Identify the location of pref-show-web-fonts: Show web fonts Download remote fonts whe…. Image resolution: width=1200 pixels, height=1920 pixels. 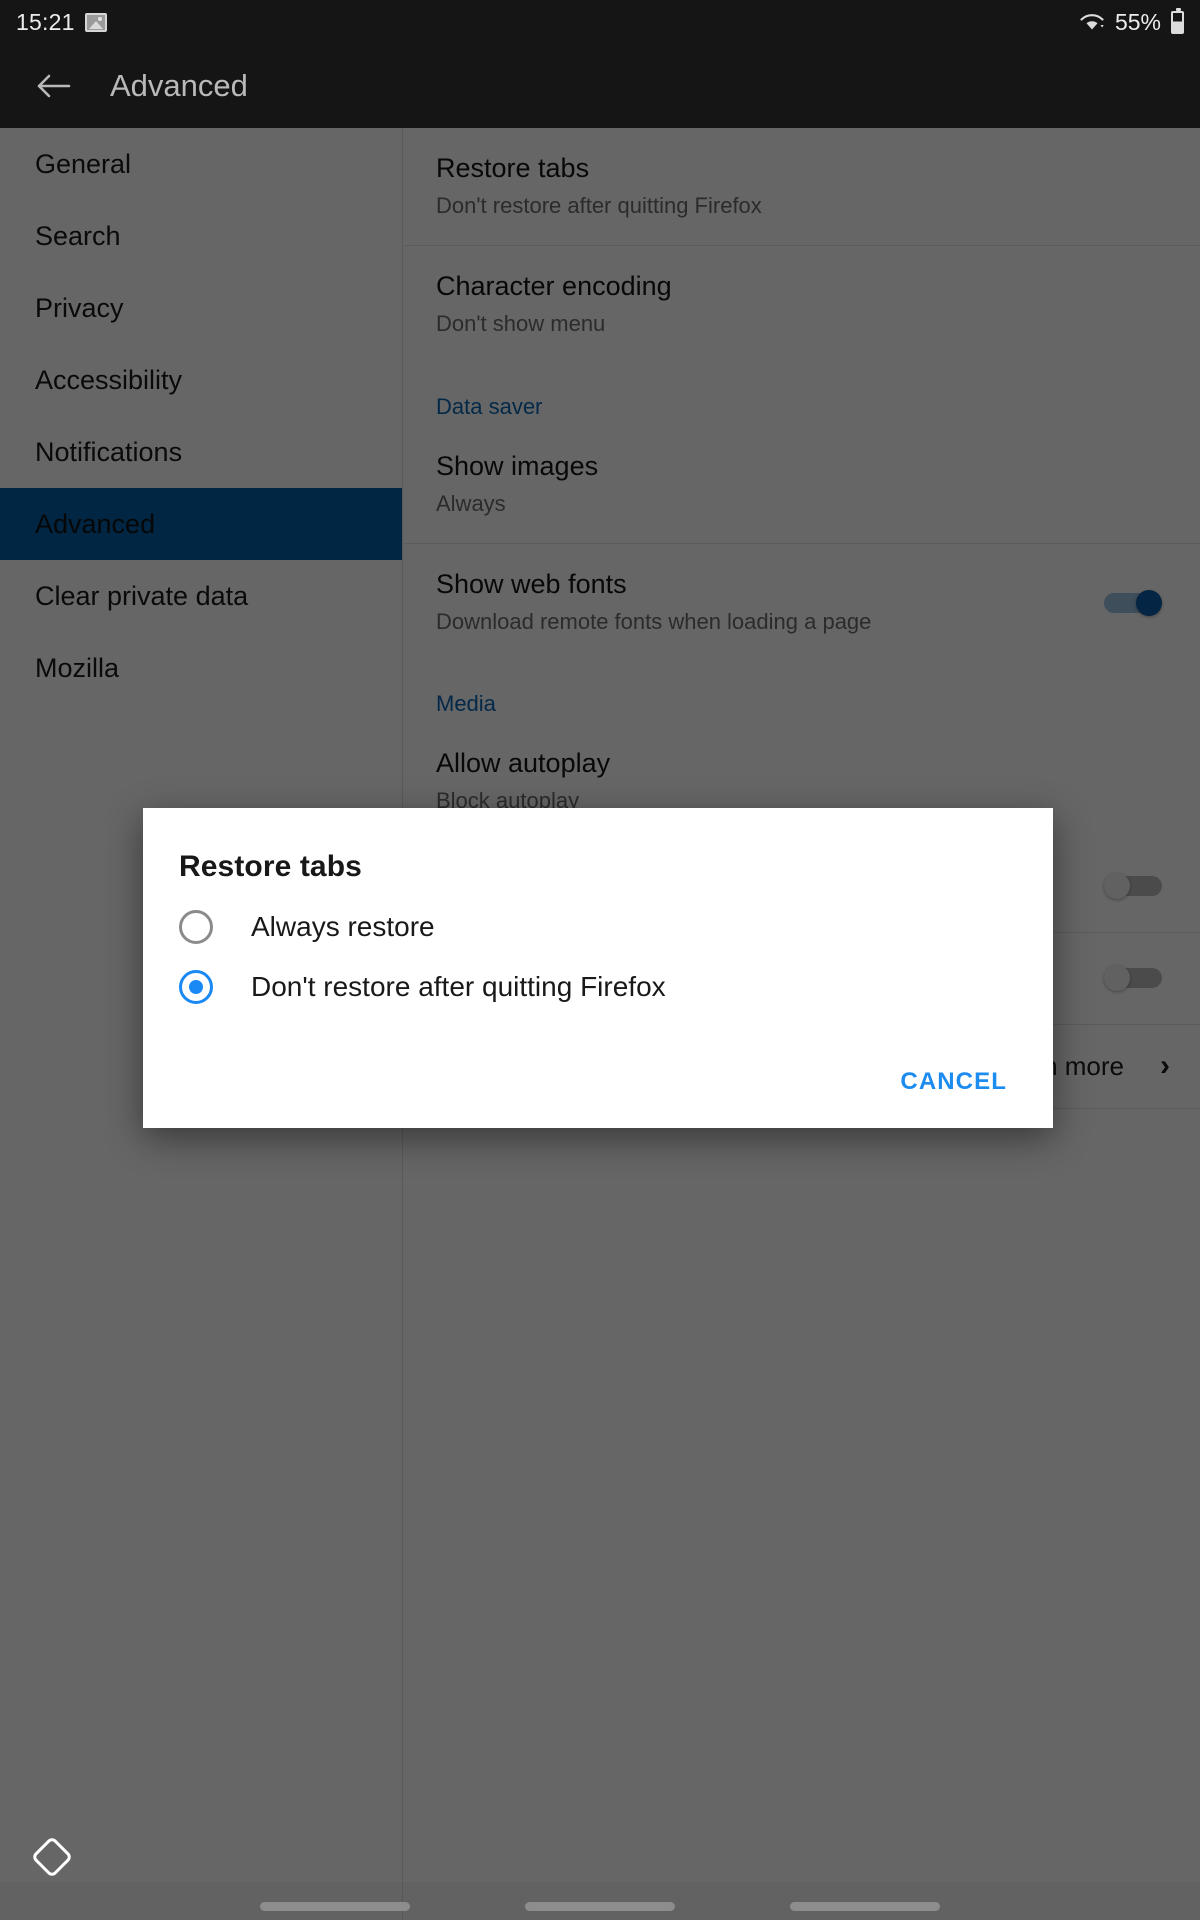
(802, 602).